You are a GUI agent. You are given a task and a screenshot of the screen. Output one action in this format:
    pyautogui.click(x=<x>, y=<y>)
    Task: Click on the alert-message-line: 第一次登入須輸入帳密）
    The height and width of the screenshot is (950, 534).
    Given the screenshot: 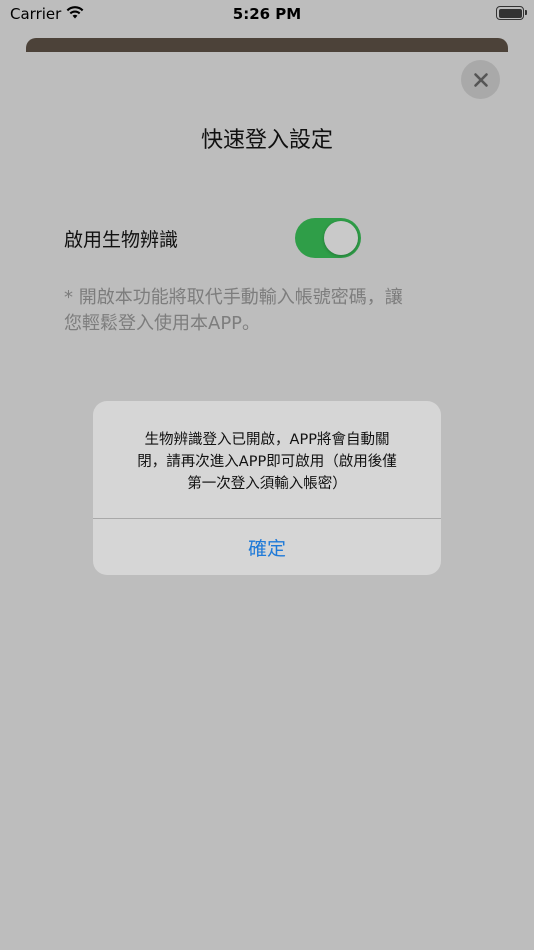 What is the action you would take?
    pyautogui.click(x=267, y=484)
    